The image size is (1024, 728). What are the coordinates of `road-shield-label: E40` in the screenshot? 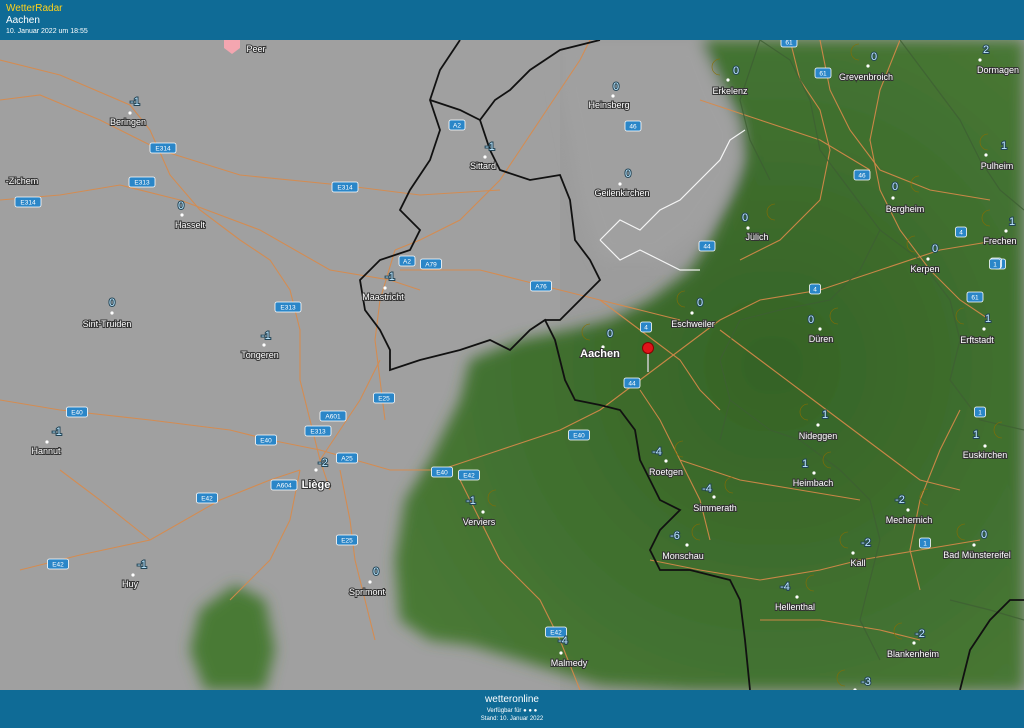 It's located at (77, 413).